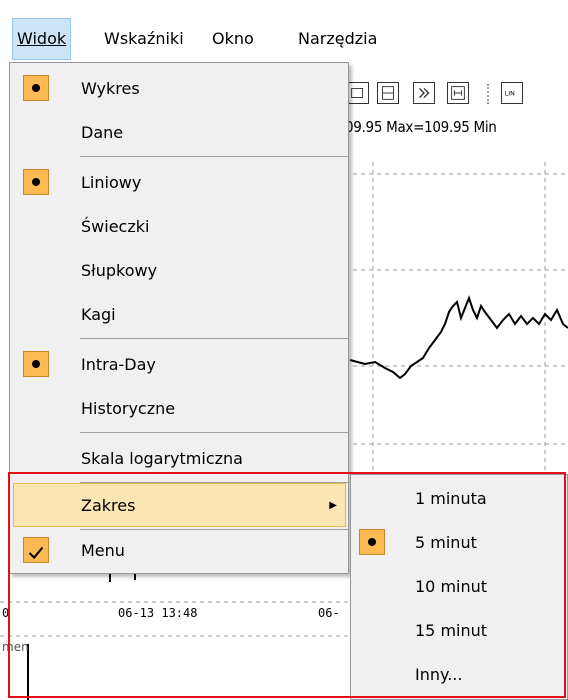 The height and width of the screenshot is (700, 568). Describe the element at coordinates (179, 227) in the screenshot. I see `menu-item-swieczki: Świeczki` at that location.